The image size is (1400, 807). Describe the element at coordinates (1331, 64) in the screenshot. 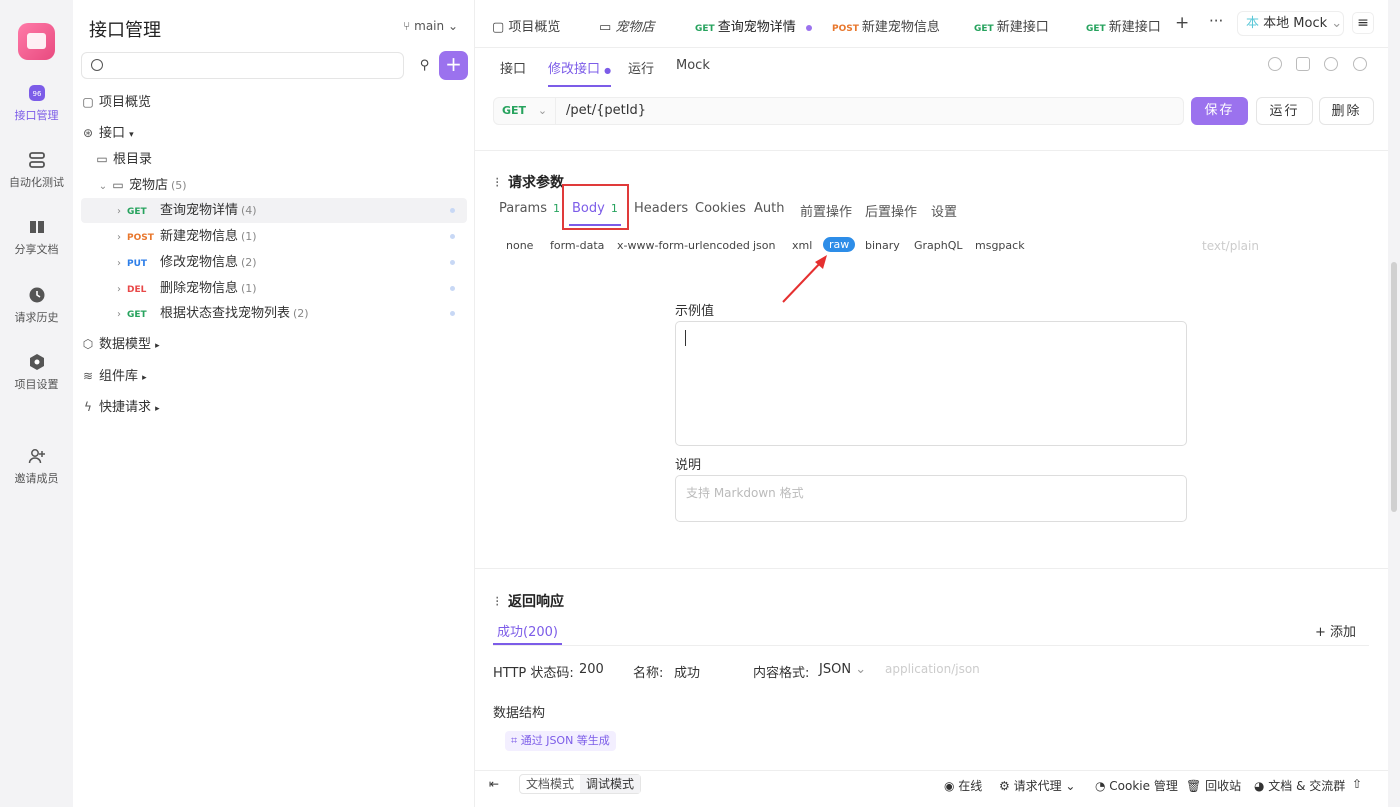

I see `share-icon` at that location.